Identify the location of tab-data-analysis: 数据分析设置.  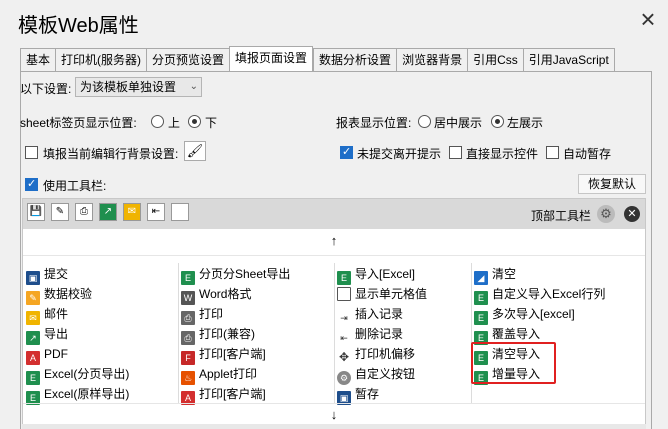
(355, 59).